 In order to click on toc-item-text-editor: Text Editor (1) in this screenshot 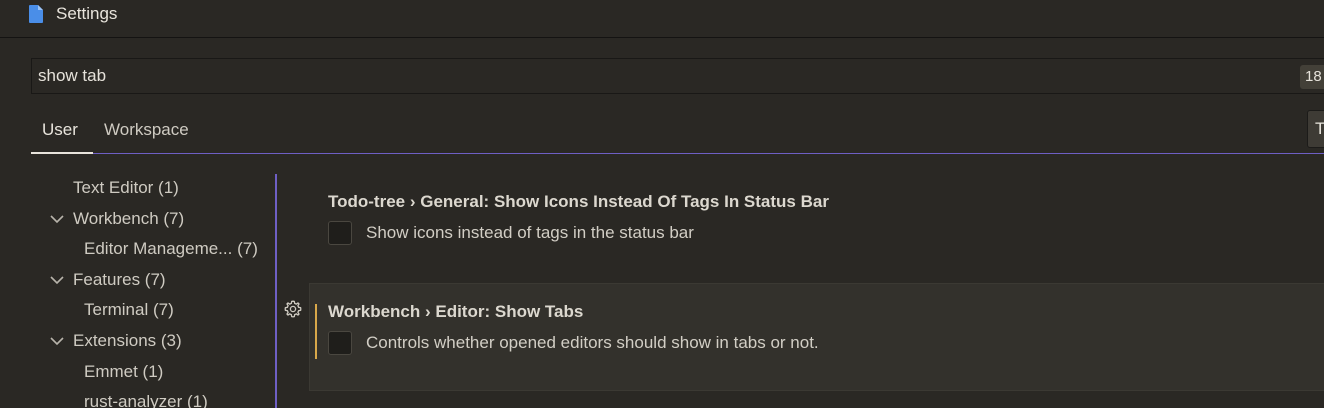, I will do `click(126, 188)`.